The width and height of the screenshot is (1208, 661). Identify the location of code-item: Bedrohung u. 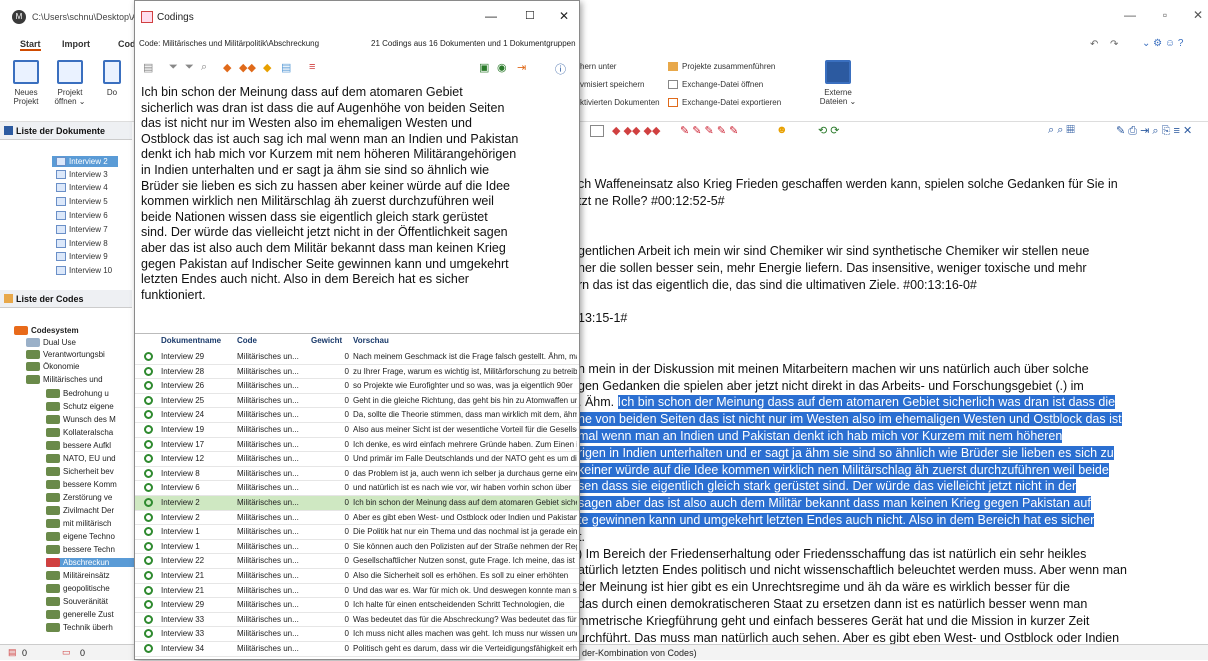
(77, 394).